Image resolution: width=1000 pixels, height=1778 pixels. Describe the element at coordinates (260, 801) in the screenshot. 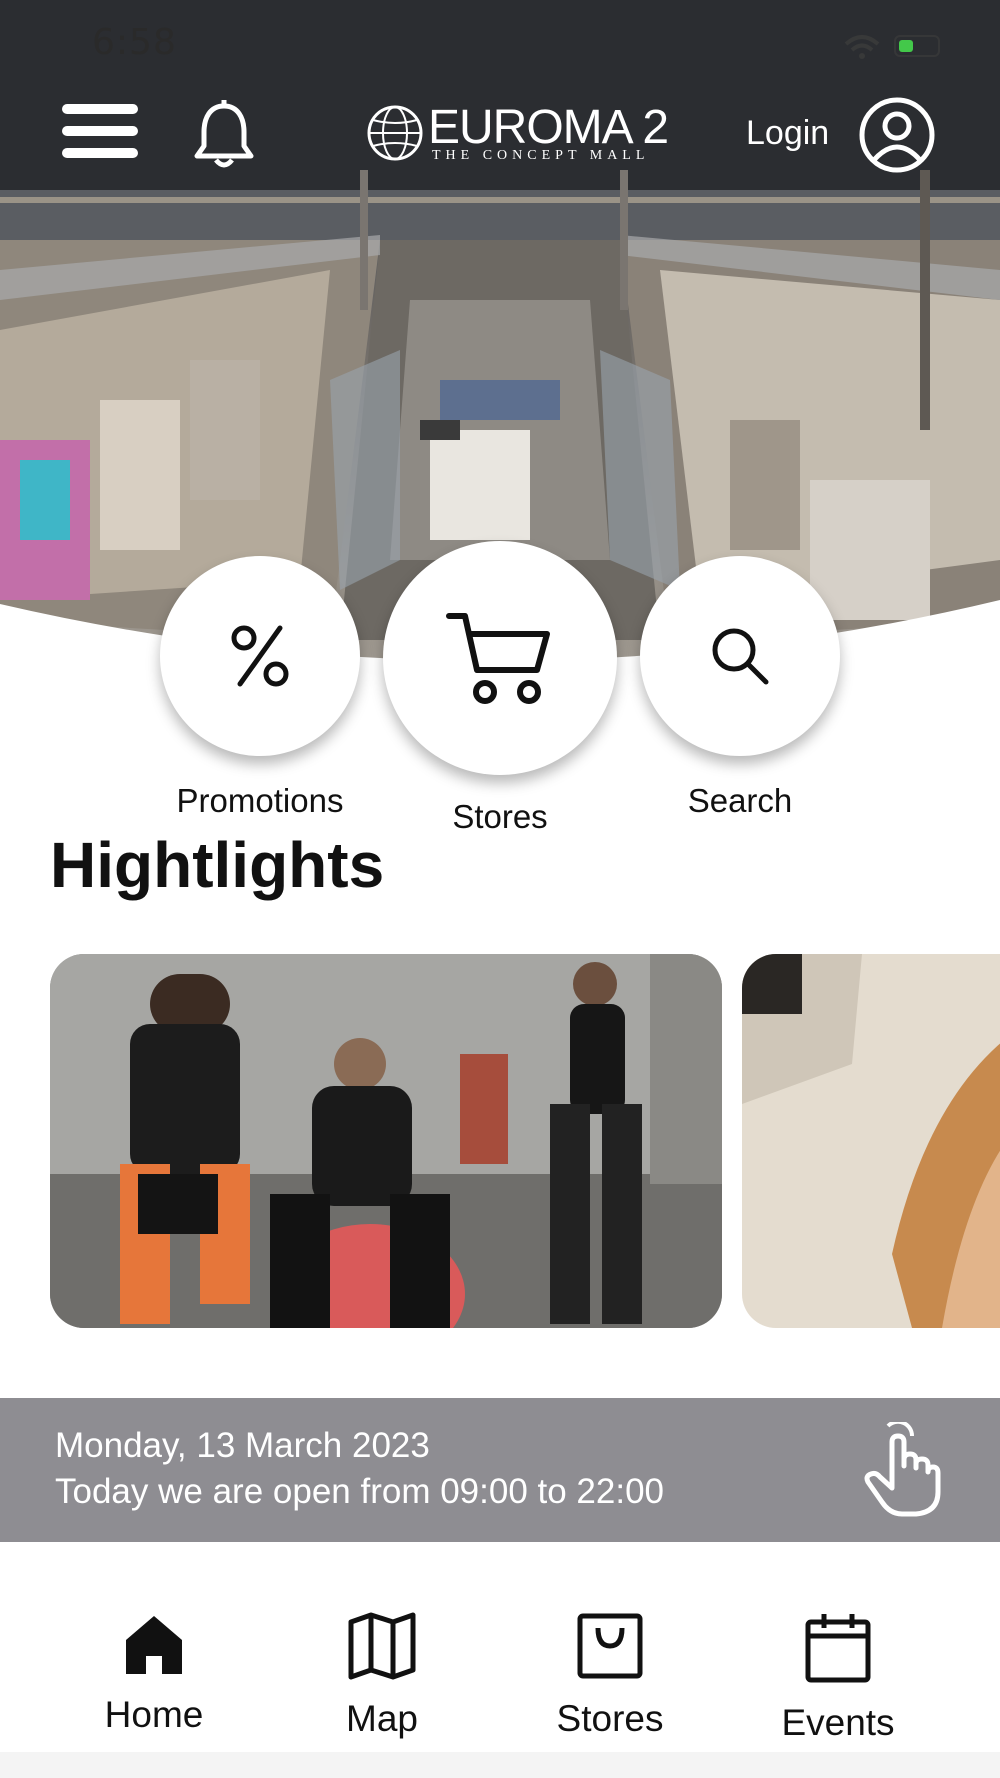

I see `promotions-label: Promotions` at that location.